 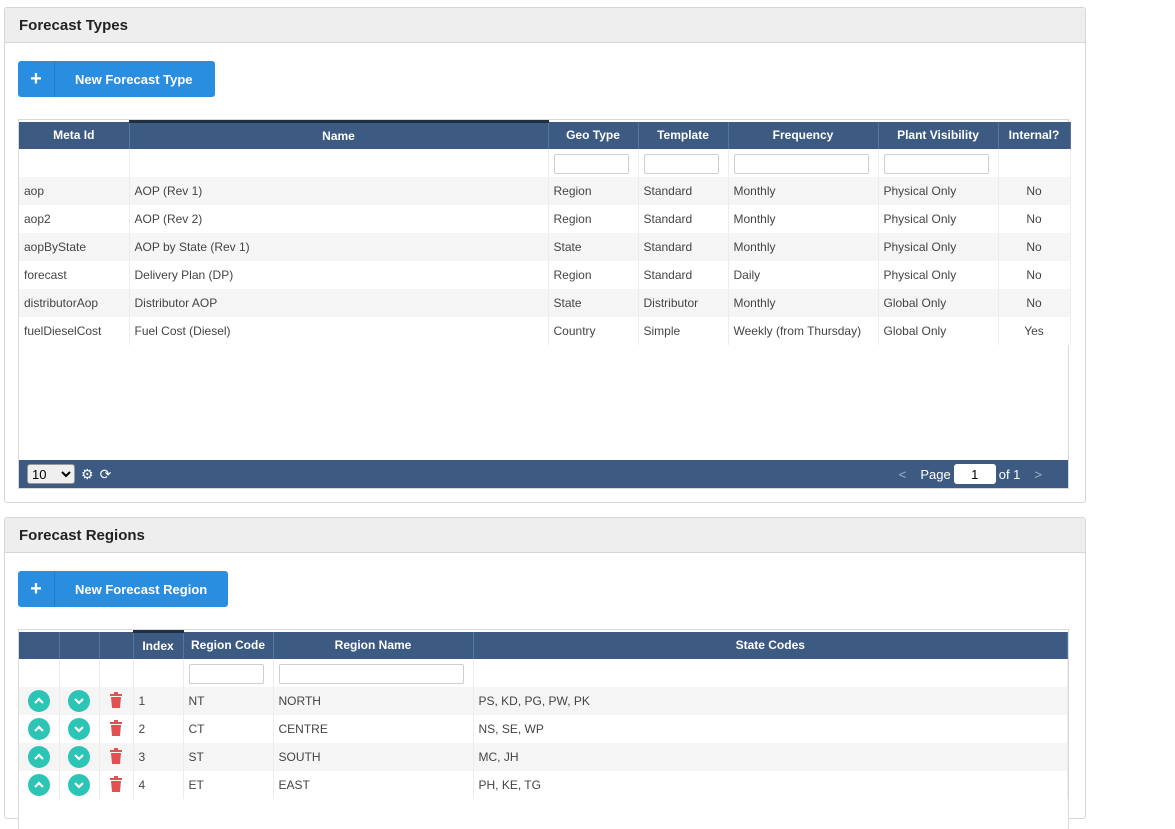 I want to click on table-row: 1 NT NORTH PS, KD, PG, PW, PK, so click(x=543, y=701).